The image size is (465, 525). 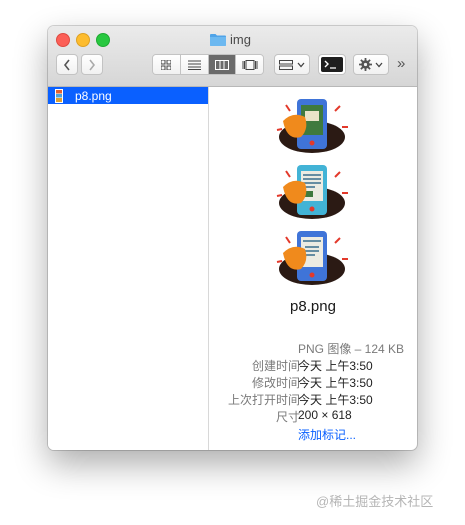 I want to click on gallery-view-button, so click(x=249, y=64).